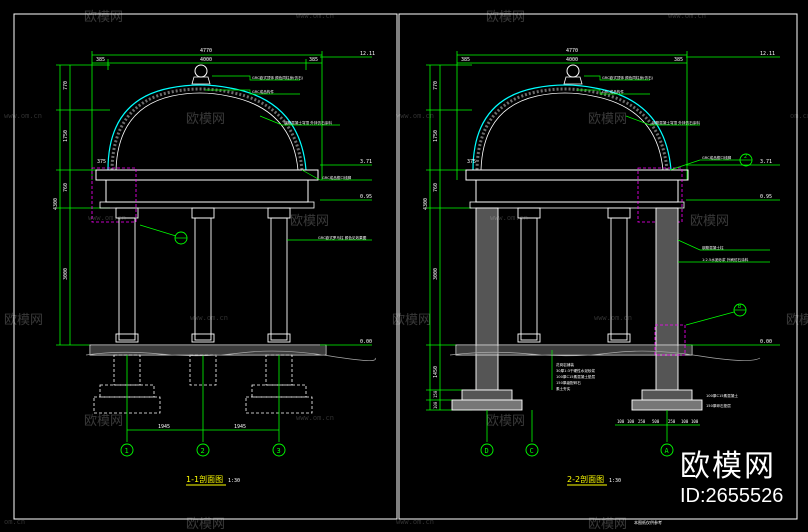 Image resolution: width=808 pixels, height=532 pixels. Describe the element at coordinates (205, 523) in the screenshot. I see `watermark-brand-12: 欧模网` at that location.